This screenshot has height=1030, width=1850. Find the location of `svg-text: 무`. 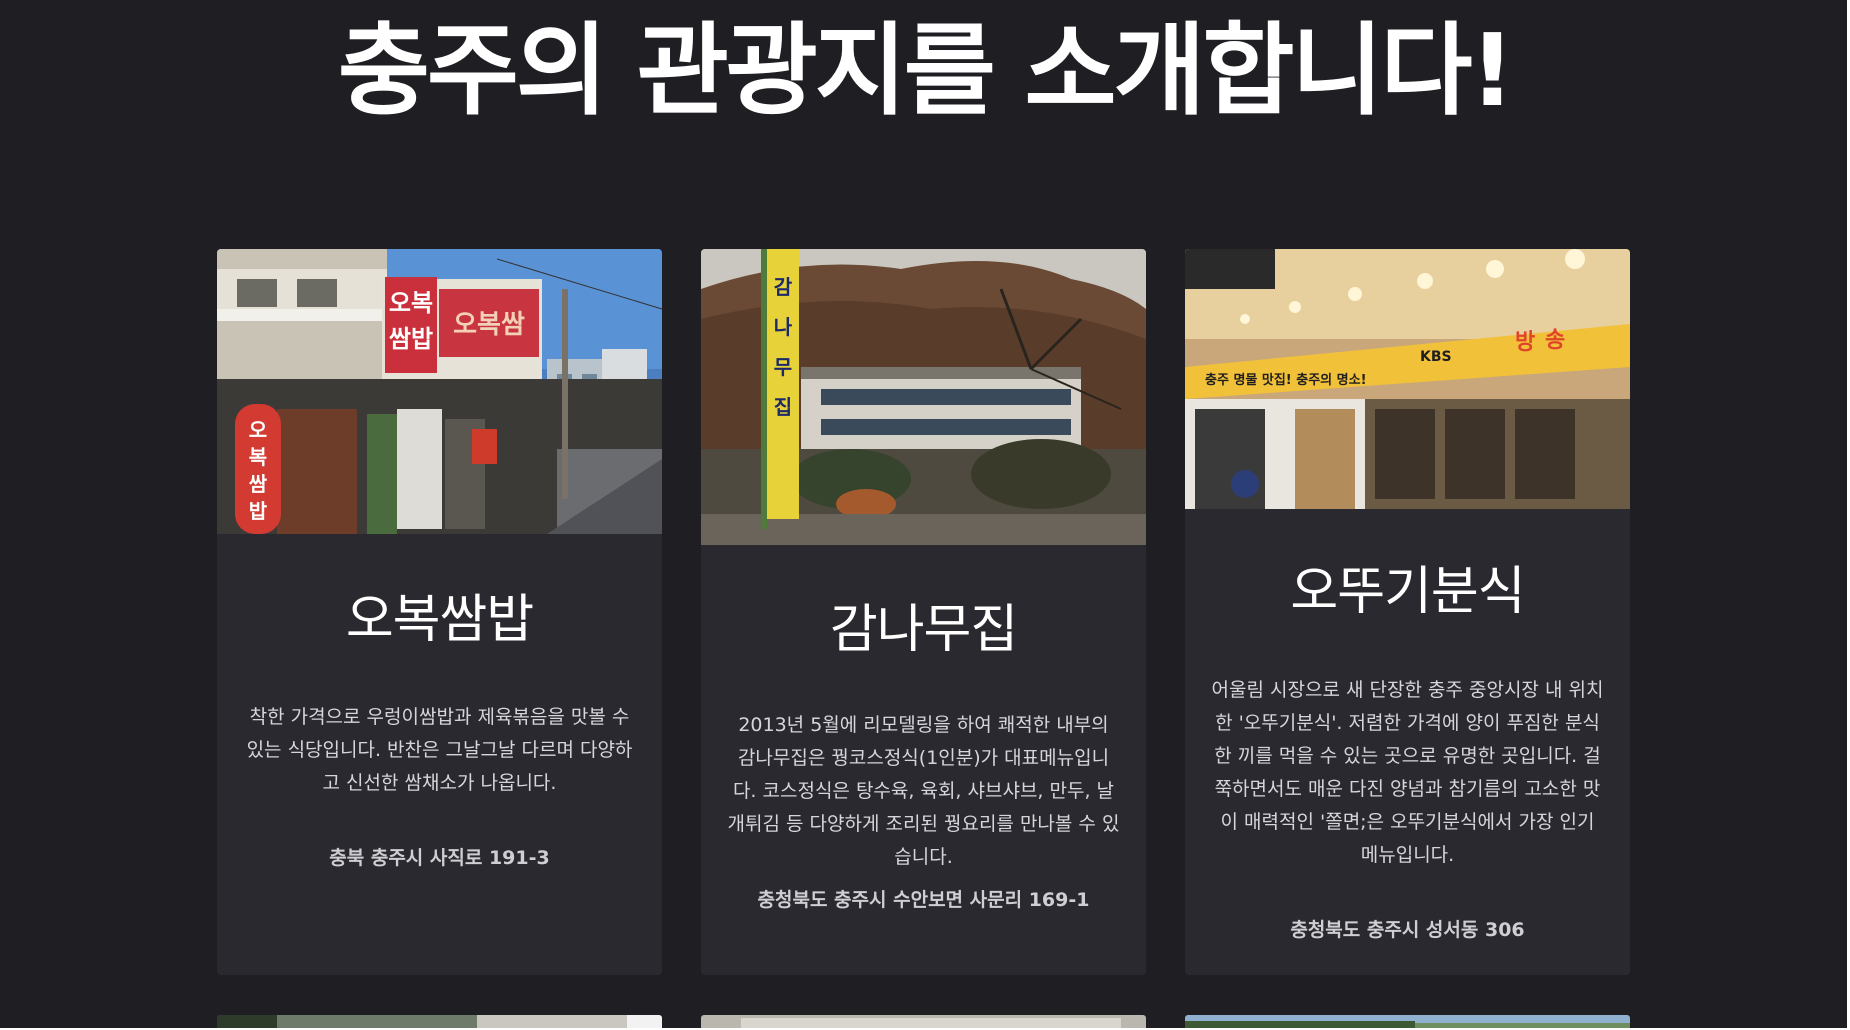

svg-text: 무 is located at coordinates (783, 367).